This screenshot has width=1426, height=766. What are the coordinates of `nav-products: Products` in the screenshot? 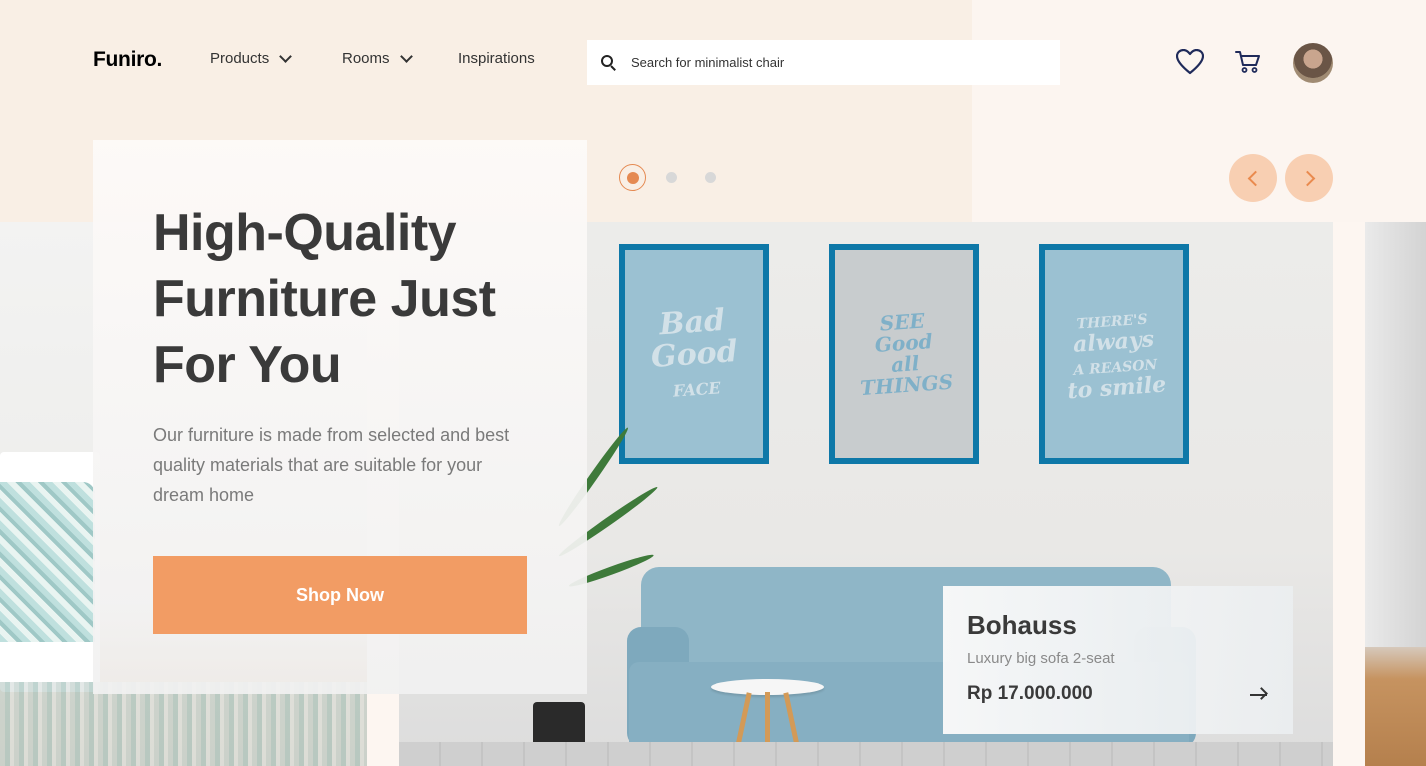 It's located at (251, 58).